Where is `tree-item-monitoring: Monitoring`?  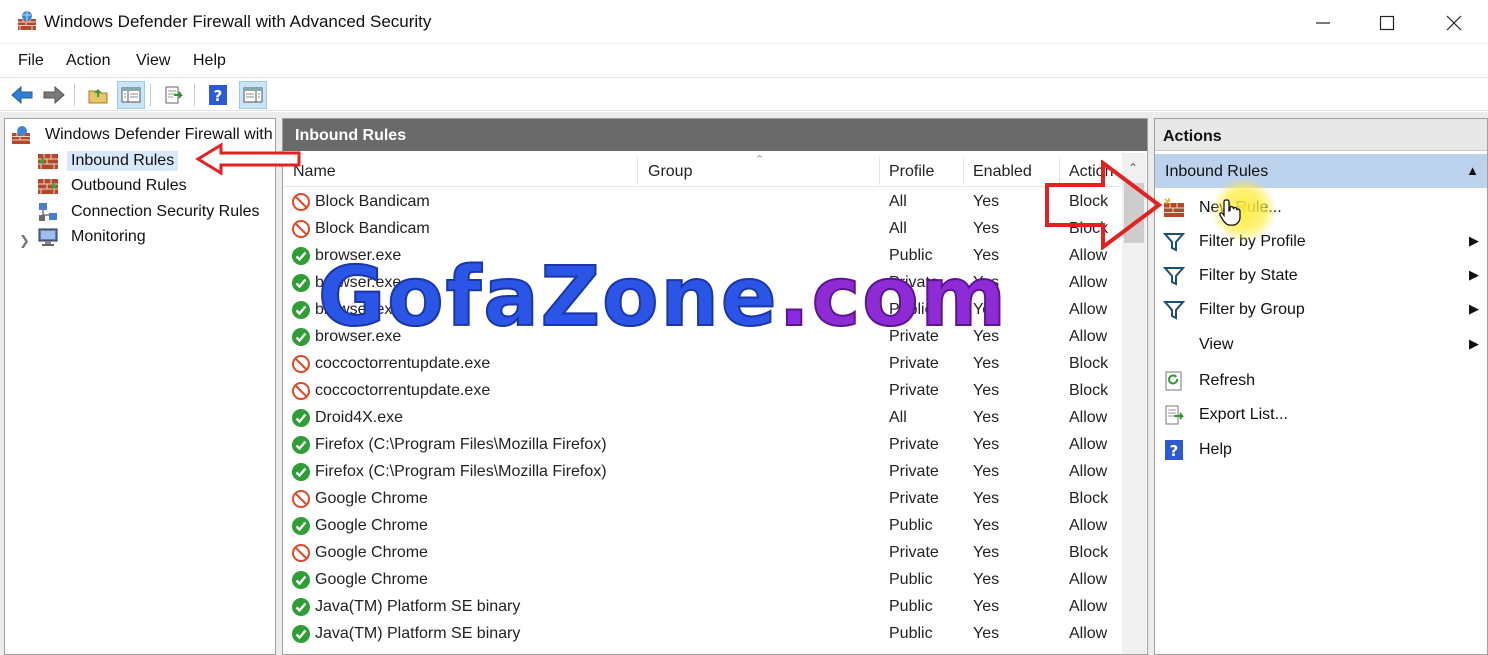
tree-item-monitoring: Monitoring is located at coordinates (93, 237).